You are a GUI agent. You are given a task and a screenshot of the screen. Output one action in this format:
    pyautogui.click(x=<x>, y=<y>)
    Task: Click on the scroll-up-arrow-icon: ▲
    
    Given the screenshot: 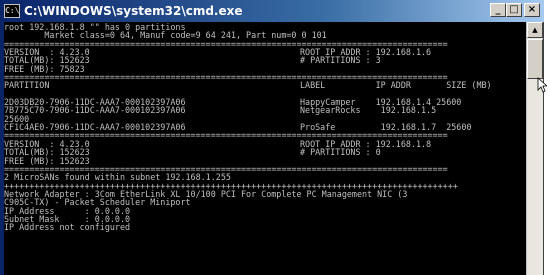 What is the action you would take?
    pyautogui.click(x=535, y=30)
    